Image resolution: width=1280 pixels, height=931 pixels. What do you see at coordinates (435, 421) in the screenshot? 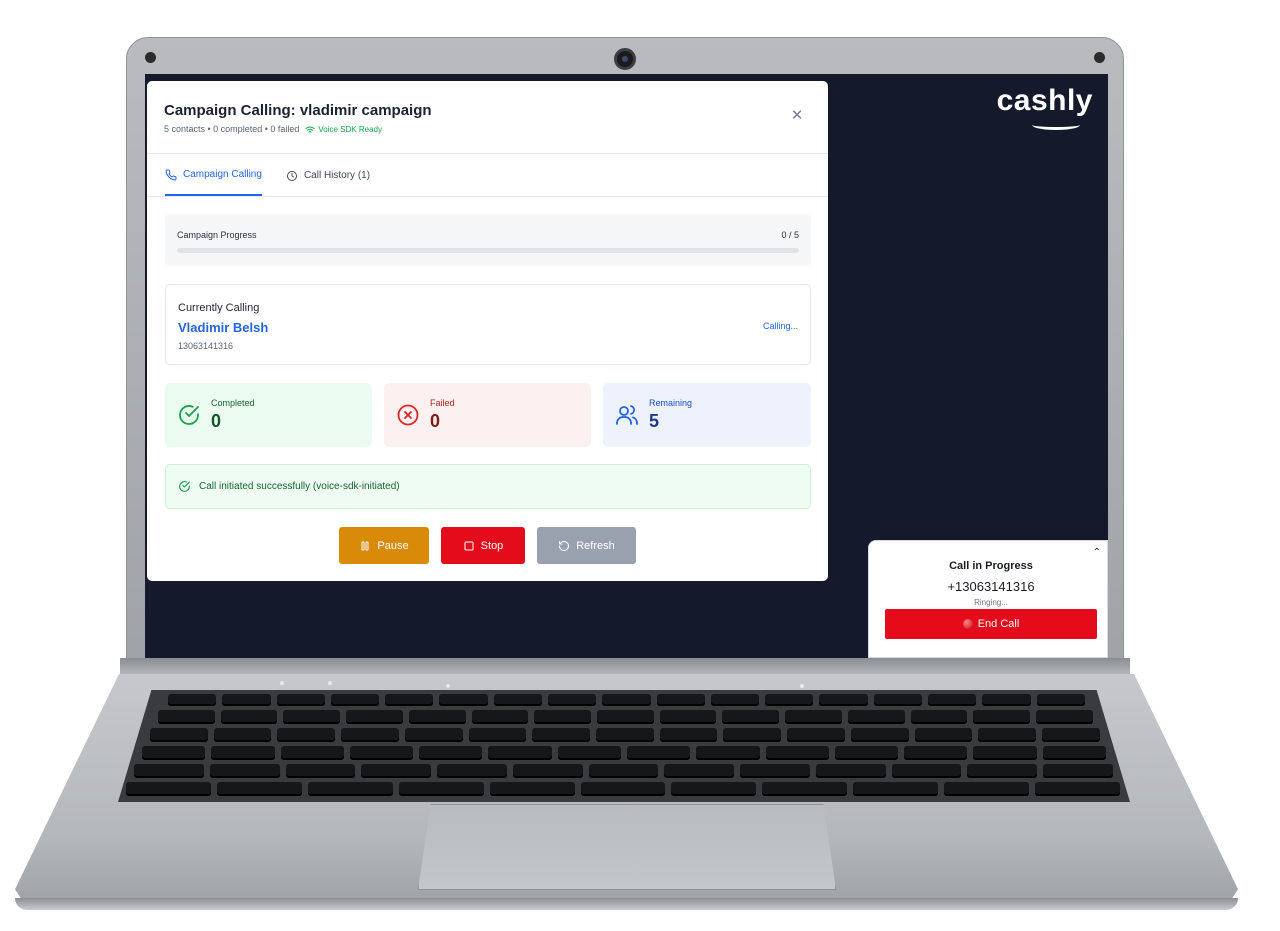
I see `stat-value: 0` at bounding box center [435, 421].